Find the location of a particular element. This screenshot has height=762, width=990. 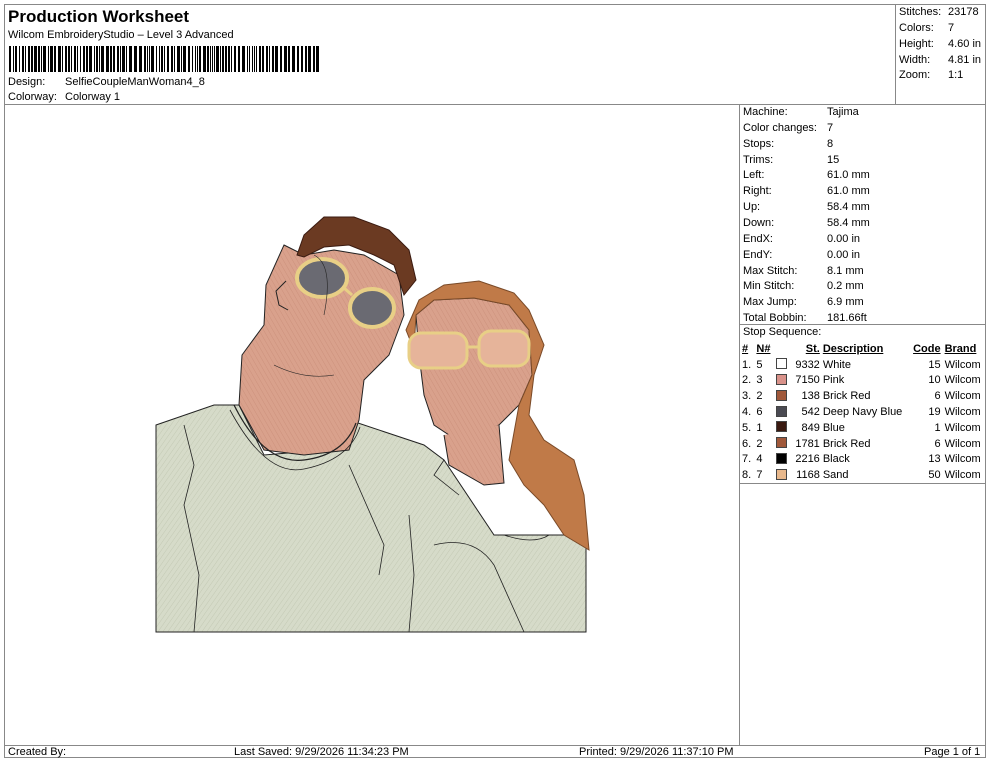

man-glasses-left-lens is located at coordinates (322, 278).